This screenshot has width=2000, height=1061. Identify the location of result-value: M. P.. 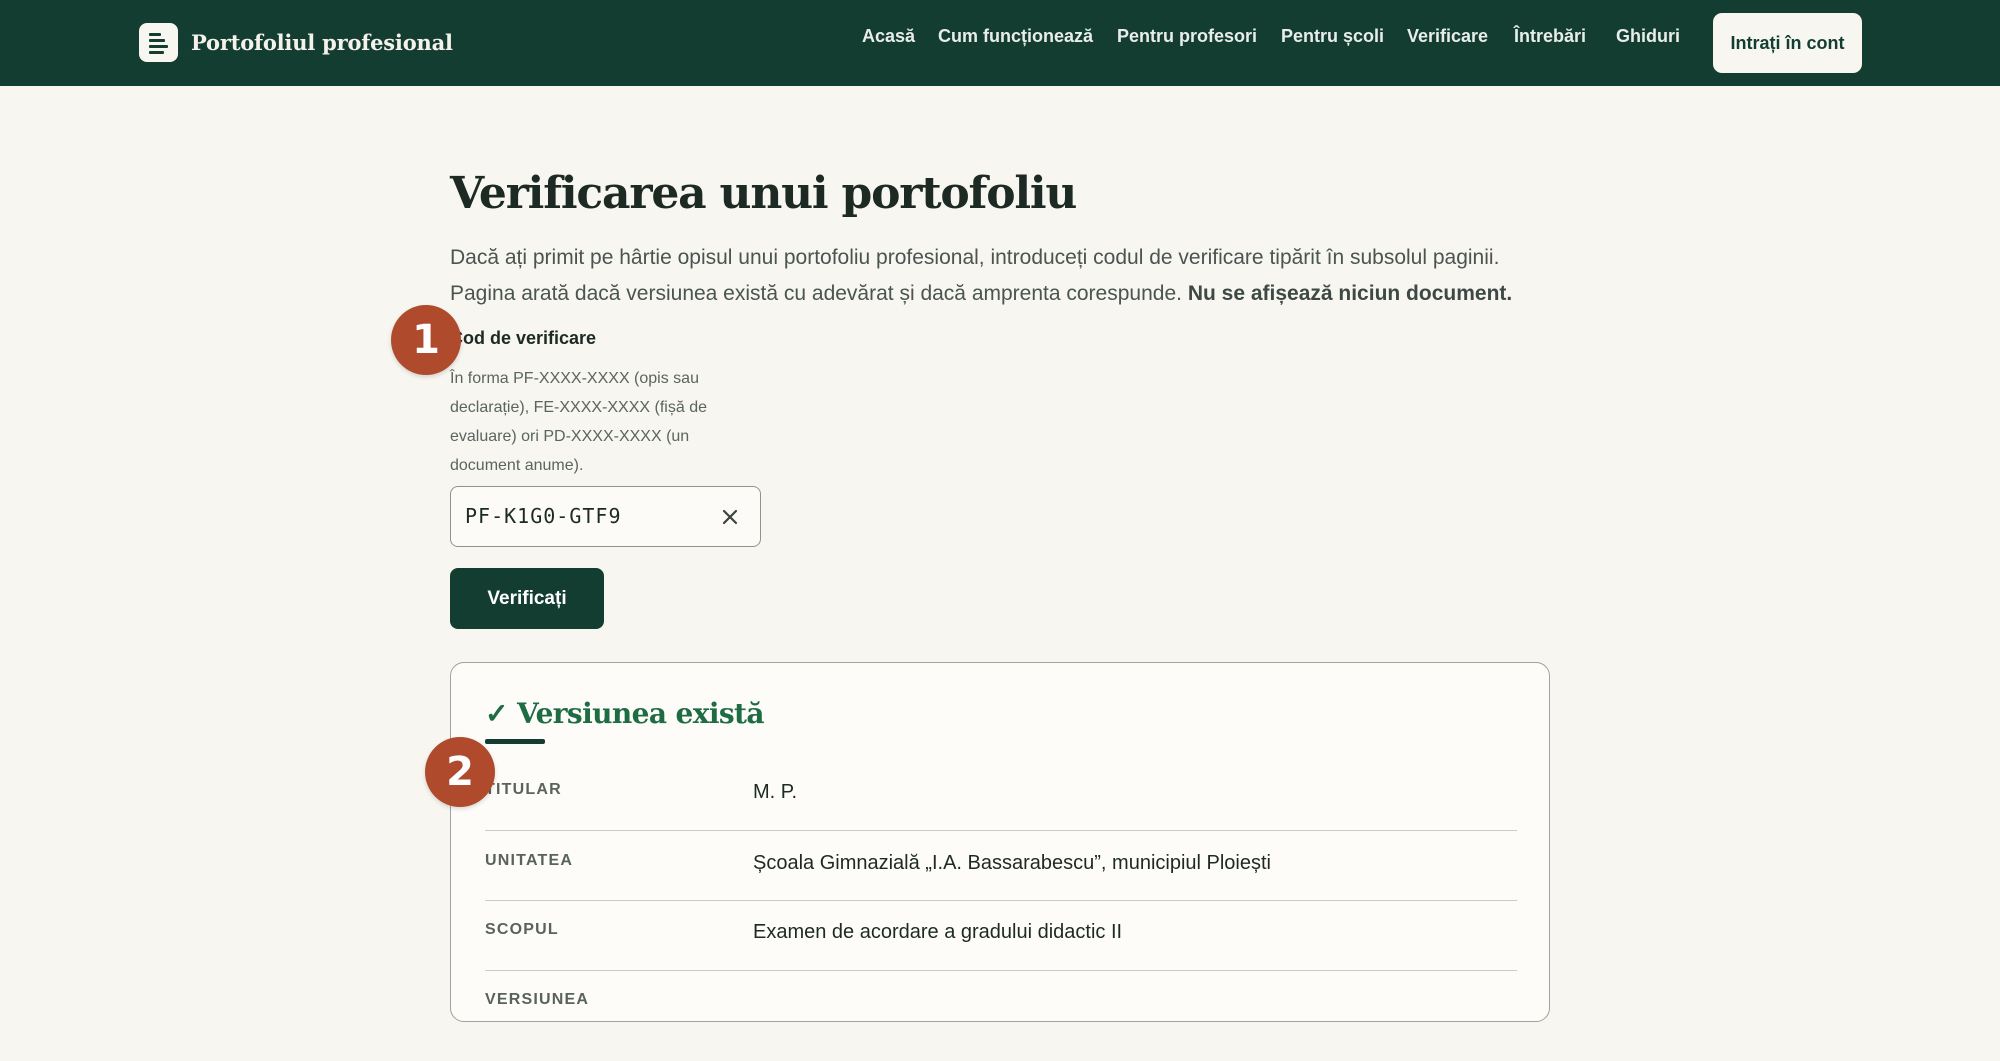
(775, 792).